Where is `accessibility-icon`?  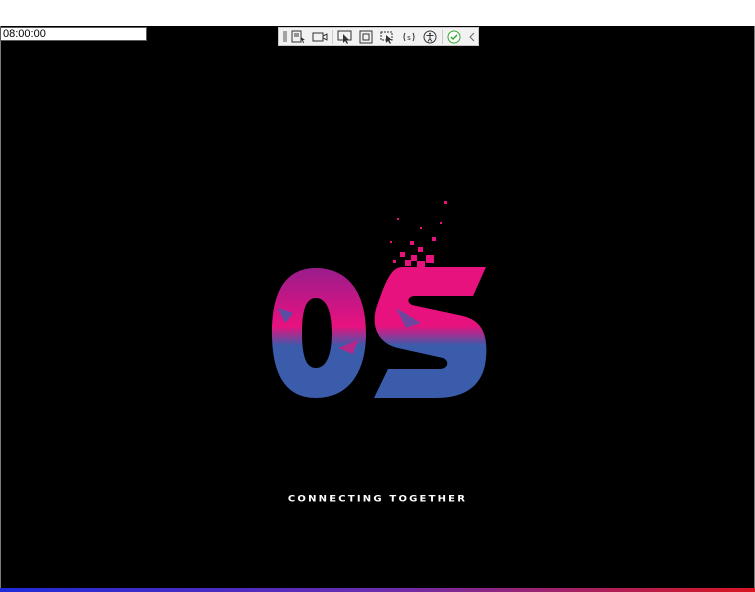 accessibility-icon is located at coordinates (429, 36).